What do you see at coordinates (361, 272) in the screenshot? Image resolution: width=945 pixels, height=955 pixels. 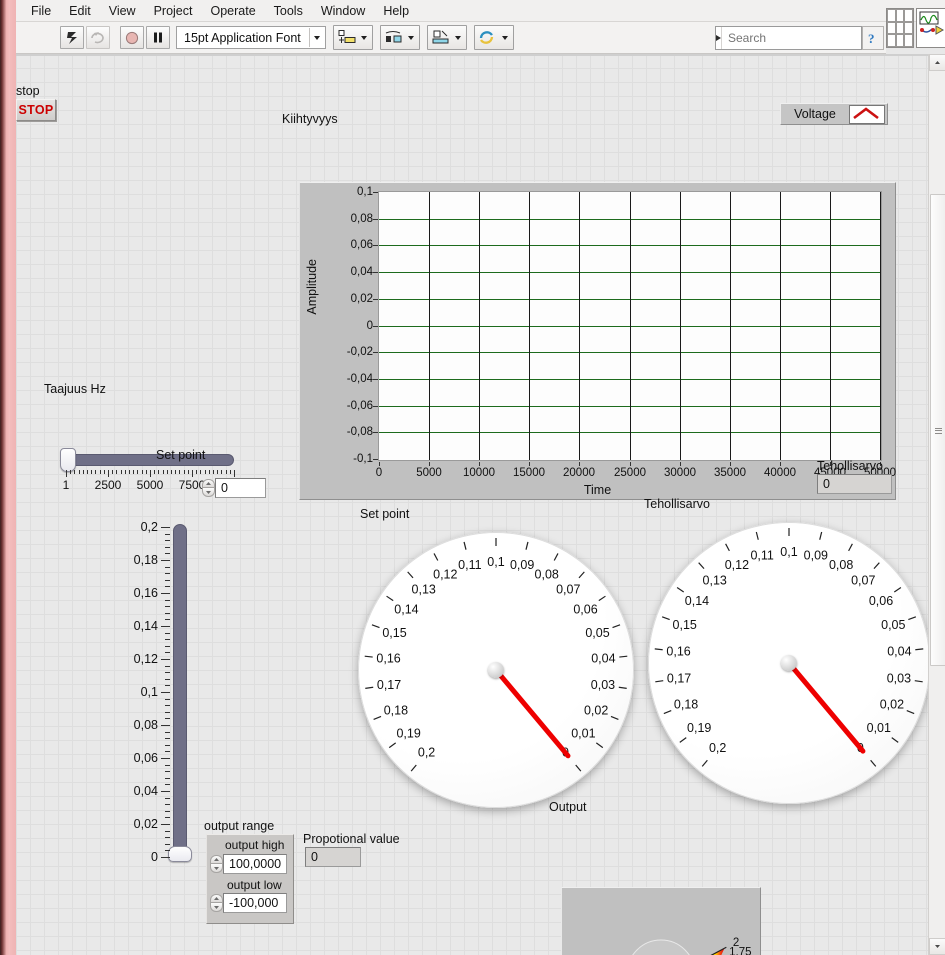 I see `graph-y-tick-label: 0,04` at bounding box center [361, 272].